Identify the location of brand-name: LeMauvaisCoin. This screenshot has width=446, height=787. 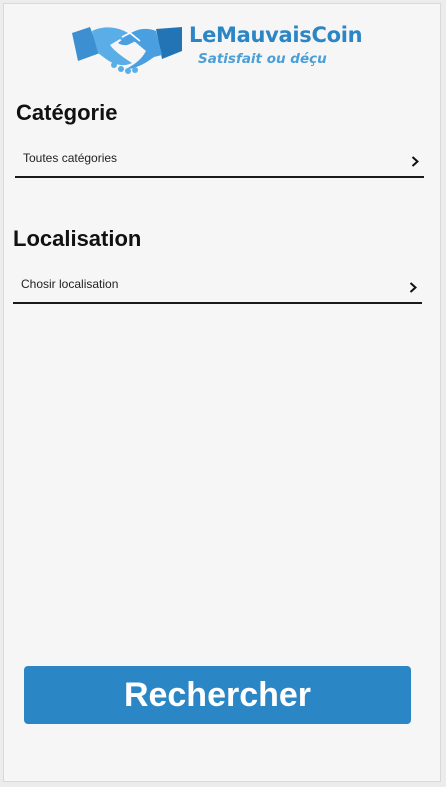
(276, 35).